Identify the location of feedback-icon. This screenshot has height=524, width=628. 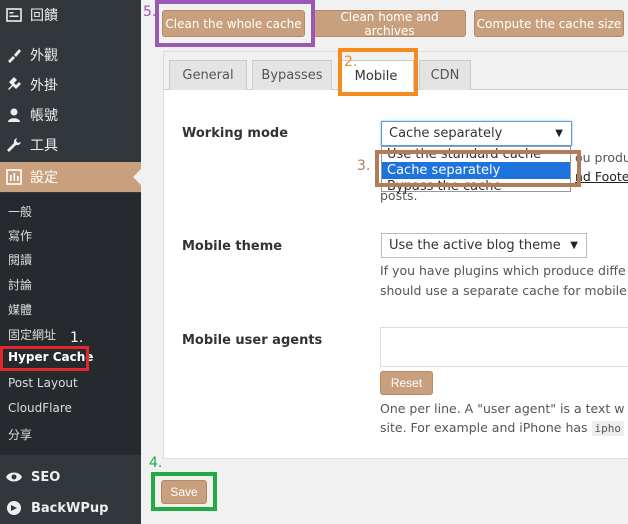
(14, 15).